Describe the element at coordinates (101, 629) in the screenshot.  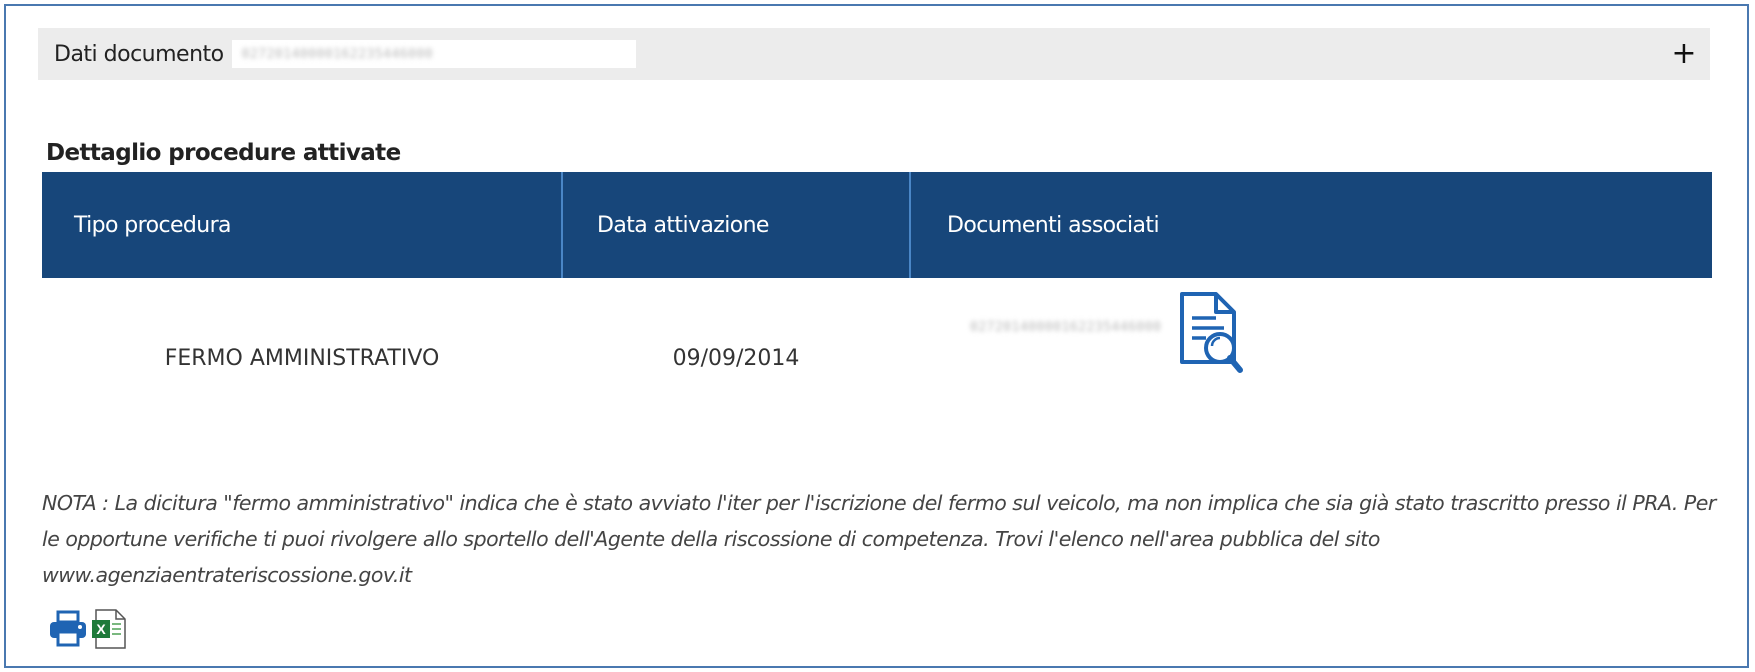
I see `svg-text: X` at that location.